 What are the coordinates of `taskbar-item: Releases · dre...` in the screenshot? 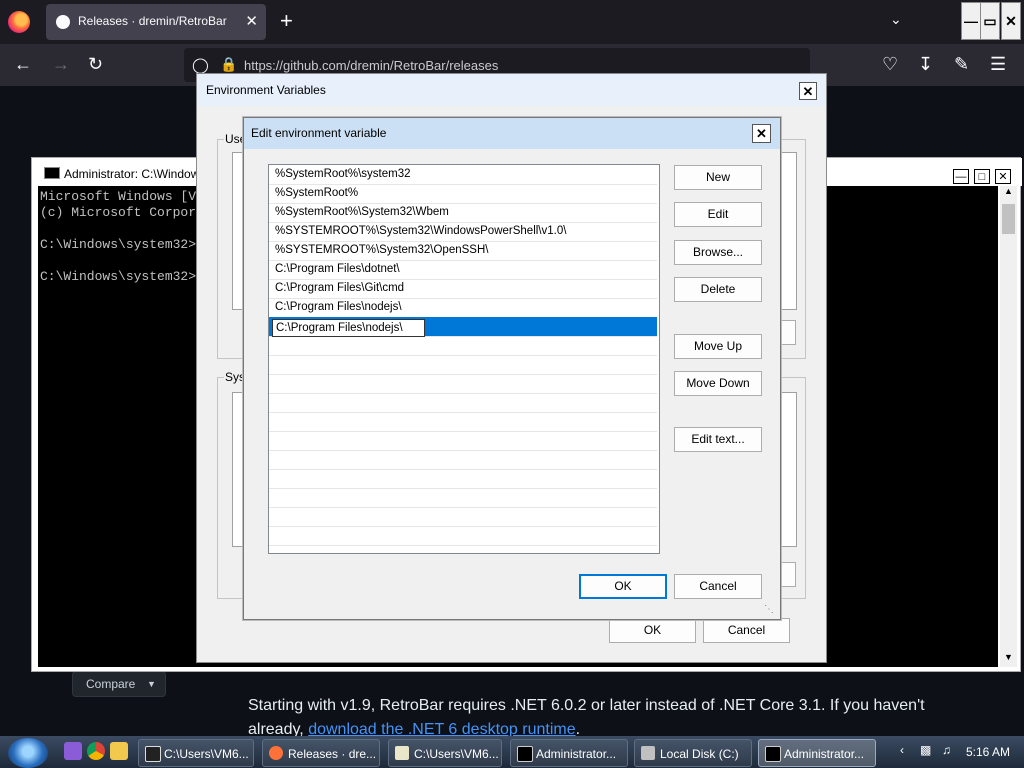 It's located at (321, 753).